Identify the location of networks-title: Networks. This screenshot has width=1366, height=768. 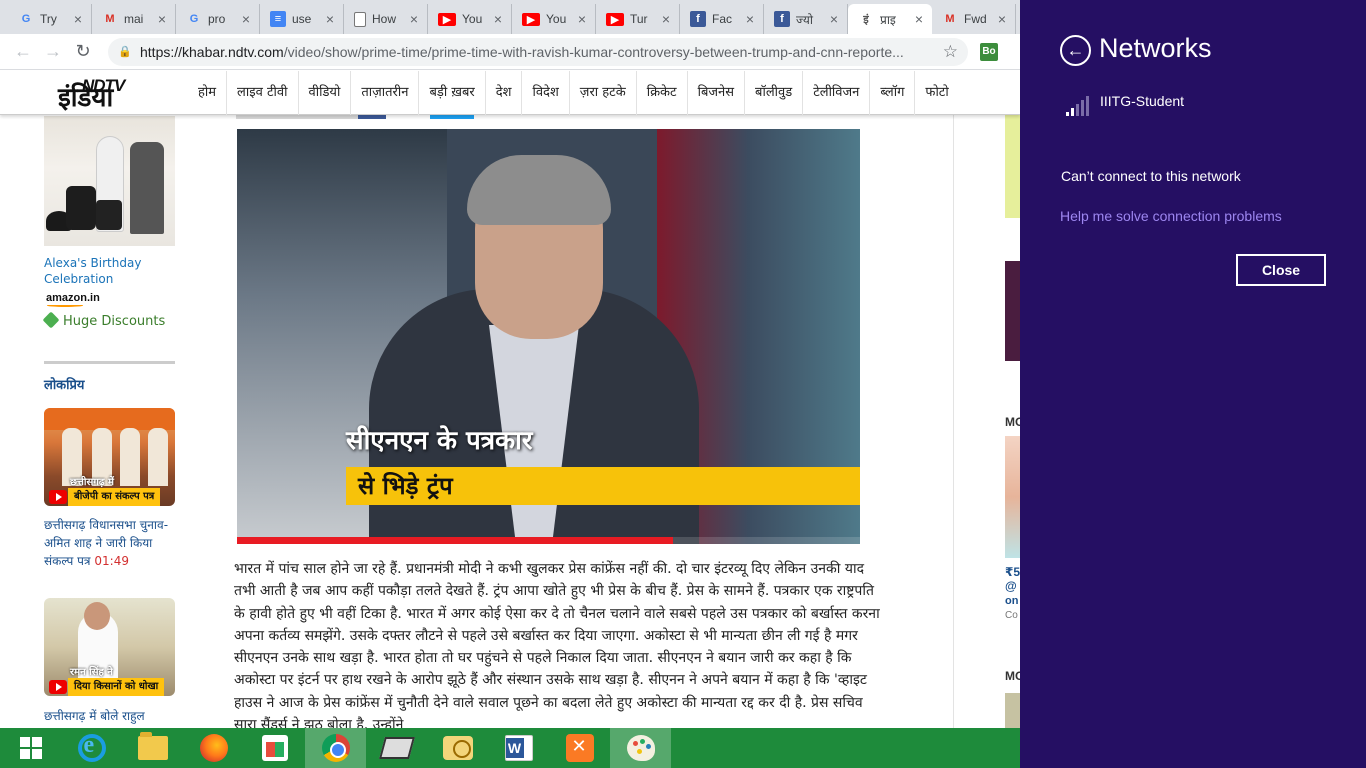
(1155, 48).